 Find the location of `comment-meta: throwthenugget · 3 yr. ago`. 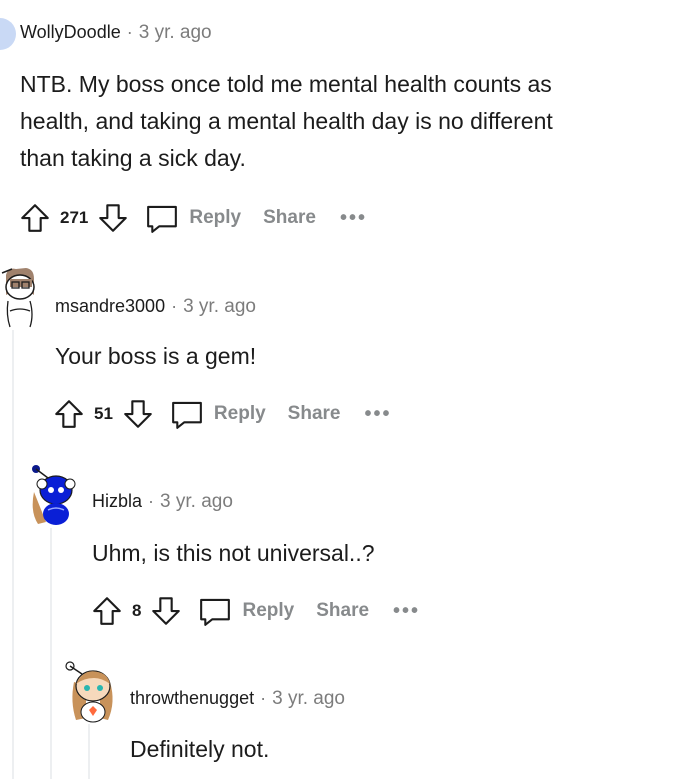

comment-meta: throwthenugget · 3 yr. ago is located at coordinates (237, 699).